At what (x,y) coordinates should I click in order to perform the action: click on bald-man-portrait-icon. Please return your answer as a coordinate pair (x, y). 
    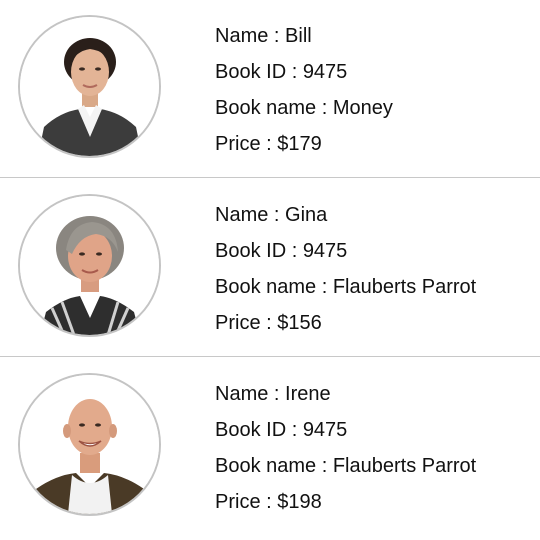
    Looking at the image, I should click on (89, 444).